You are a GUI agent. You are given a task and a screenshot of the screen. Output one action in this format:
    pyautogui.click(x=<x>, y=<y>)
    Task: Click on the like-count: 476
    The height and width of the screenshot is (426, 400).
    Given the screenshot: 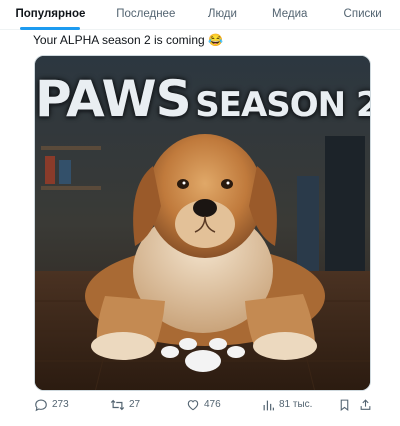 What is the action you would take?
    pyautogui.click(x=212, y=404)
    